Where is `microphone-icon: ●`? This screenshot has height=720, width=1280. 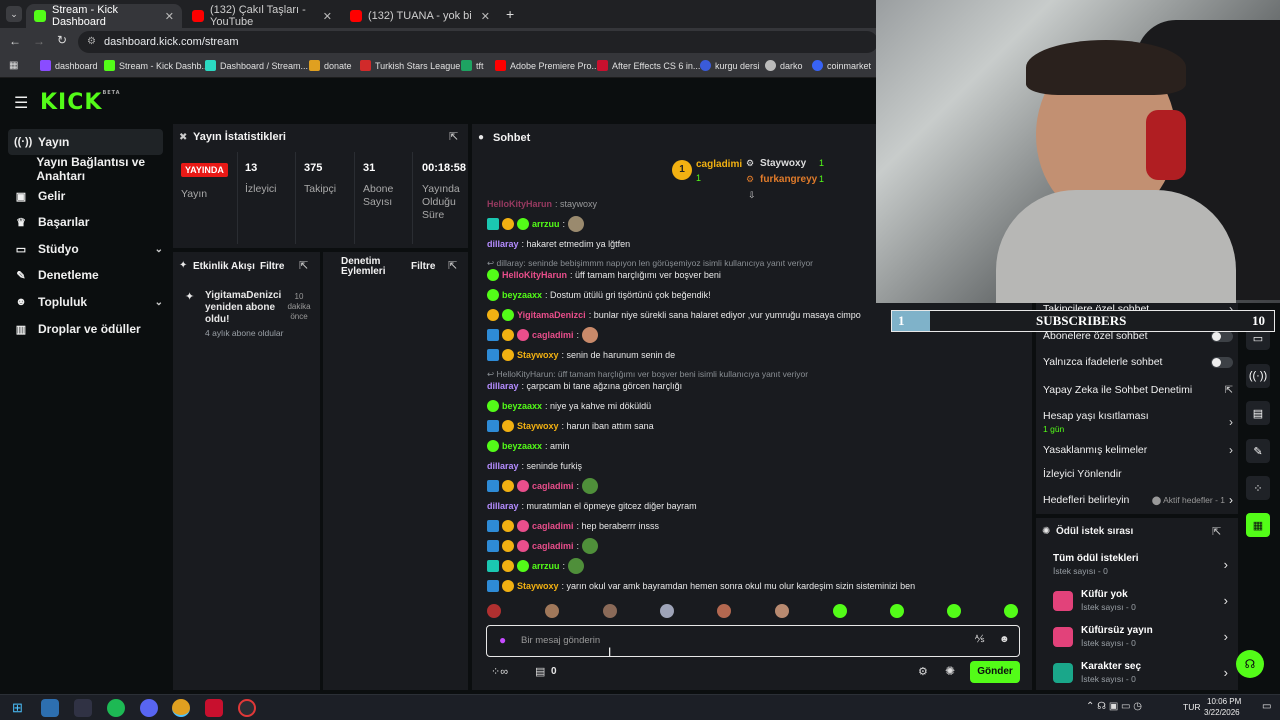 microphone-icon: ● is located at coordinates (502, 640).